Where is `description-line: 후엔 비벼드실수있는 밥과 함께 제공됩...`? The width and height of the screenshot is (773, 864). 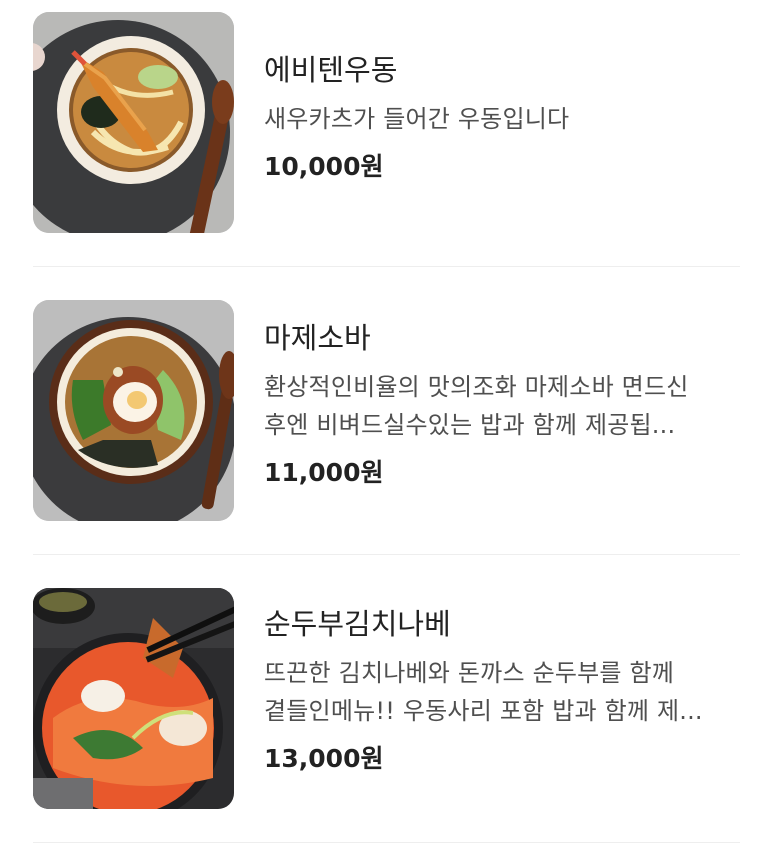 description-line: 후엔 비벼드실수있는 밥과 함께 제공됩... is located at coordinates (470, 425).